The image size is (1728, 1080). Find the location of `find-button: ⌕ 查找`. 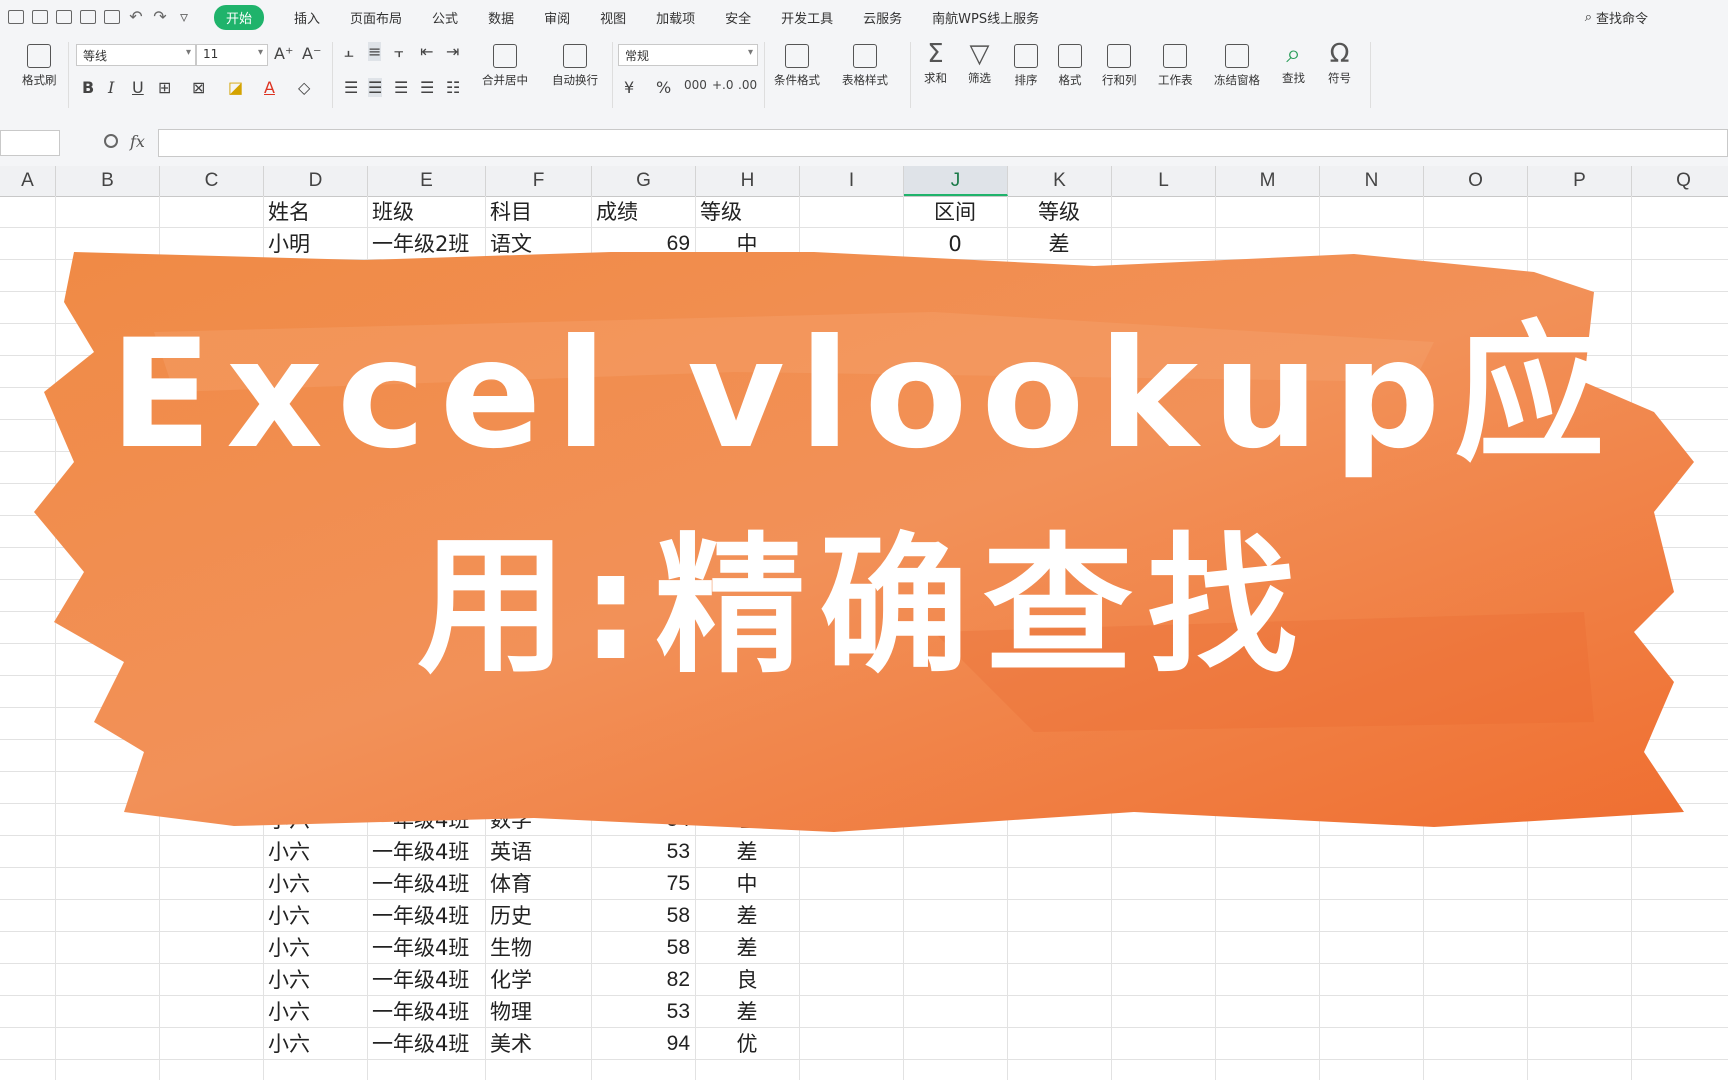

find-button: ⌕ 查找 is located at coordinates (1293, 63).